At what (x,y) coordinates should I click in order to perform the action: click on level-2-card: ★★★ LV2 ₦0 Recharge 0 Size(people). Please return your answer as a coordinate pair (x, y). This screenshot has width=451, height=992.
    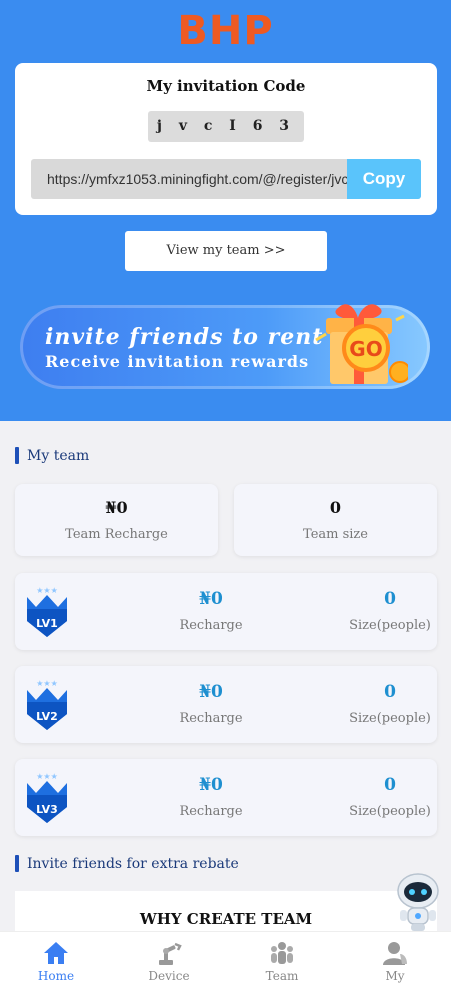
    Looking at the image, I should click on (226, 704).